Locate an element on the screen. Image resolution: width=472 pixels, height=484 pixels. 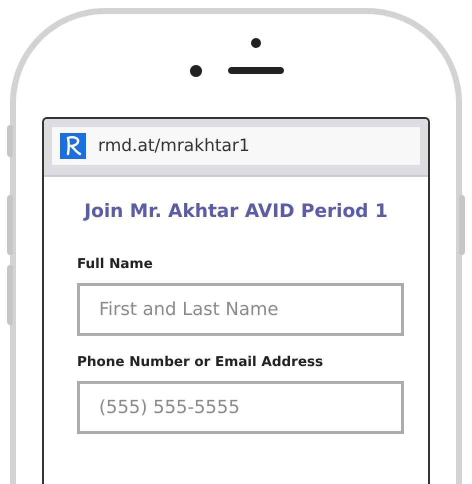
logo-icon is located at coordinates (73, 146).